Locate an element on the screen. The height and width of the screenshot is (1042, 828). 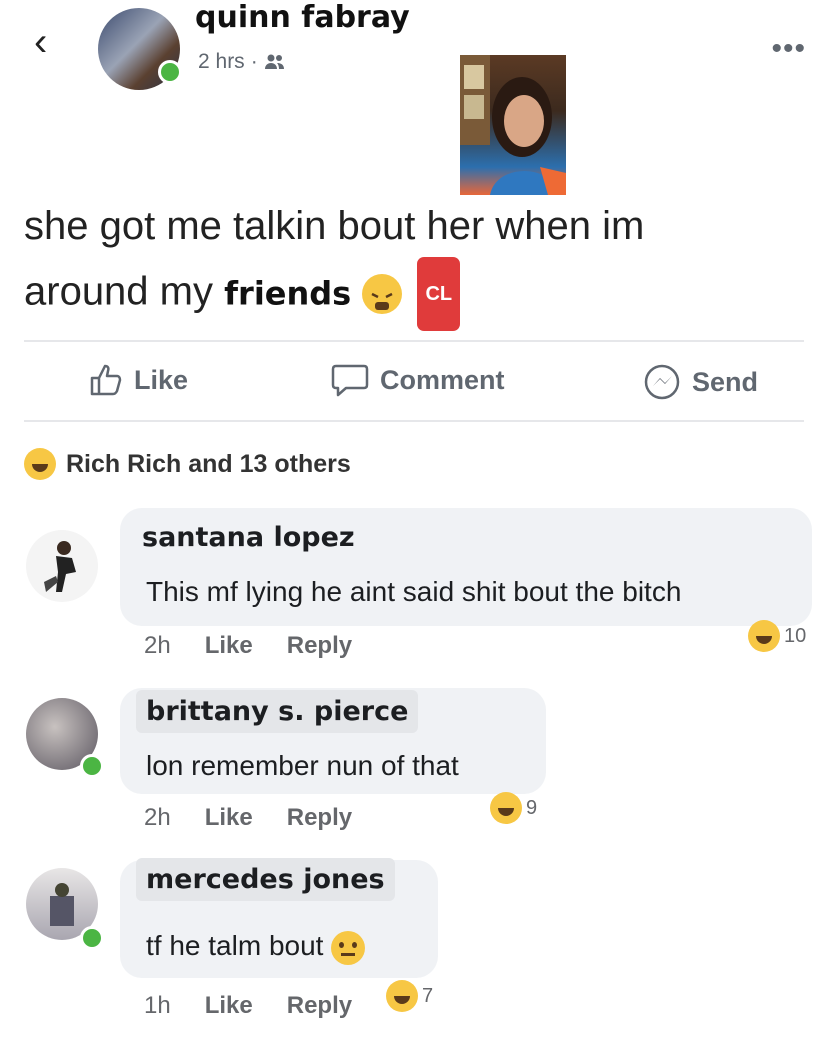
back-chevron-icon: ‹ is located at coordinates (40, 42).